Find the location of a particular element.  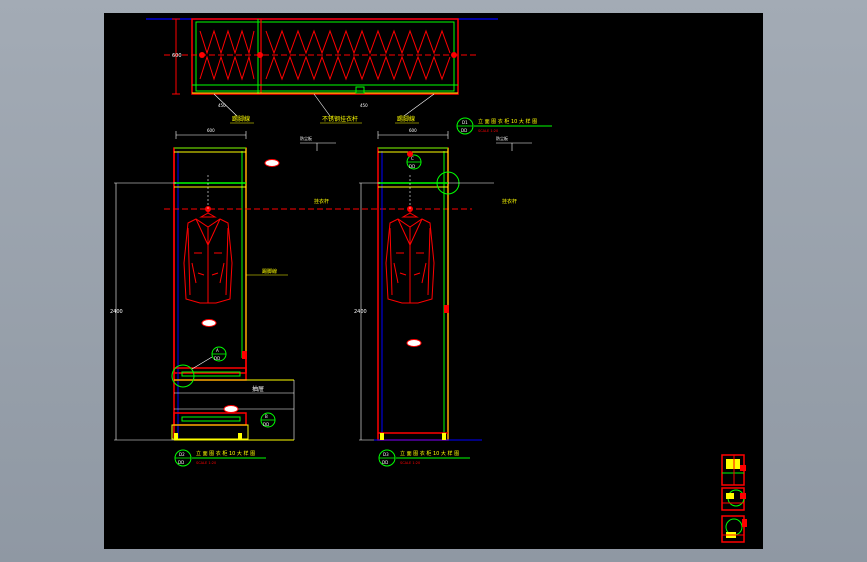

left-scale: SCALE 1:20 is located at coordinates (206, 463).